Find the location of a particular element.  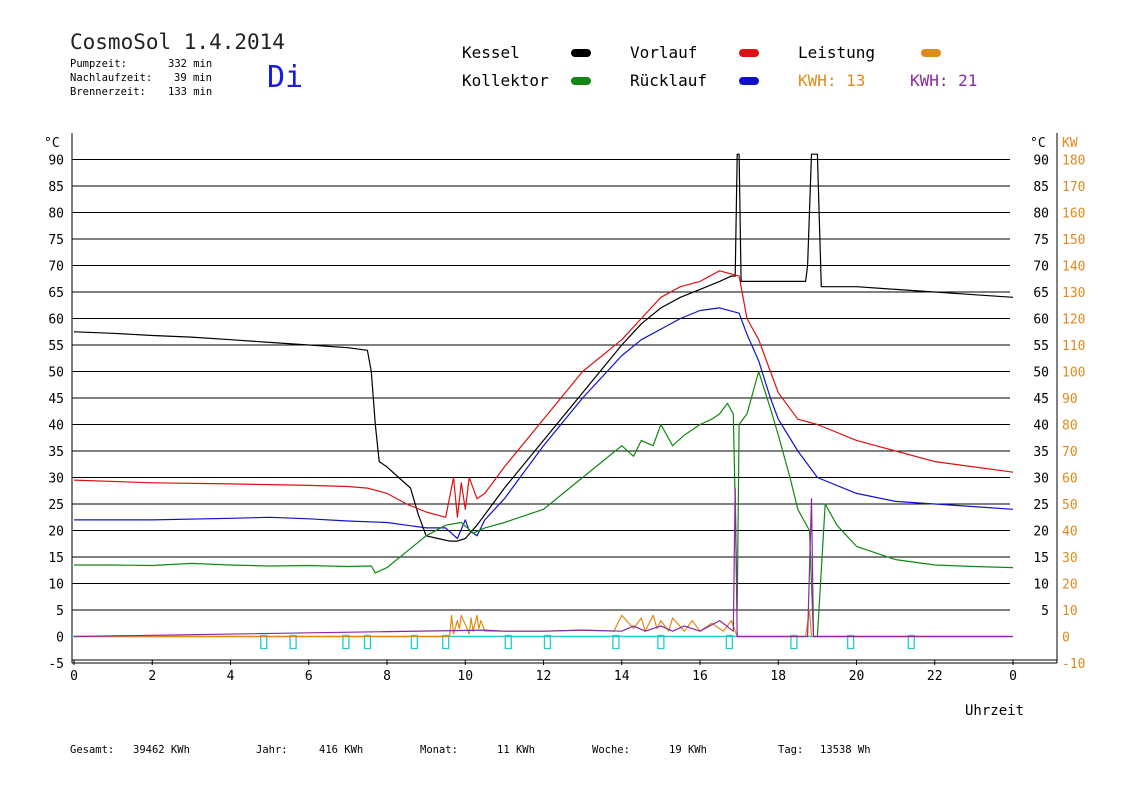

x-tick-label: 22 is located at coordinates (935, 676).